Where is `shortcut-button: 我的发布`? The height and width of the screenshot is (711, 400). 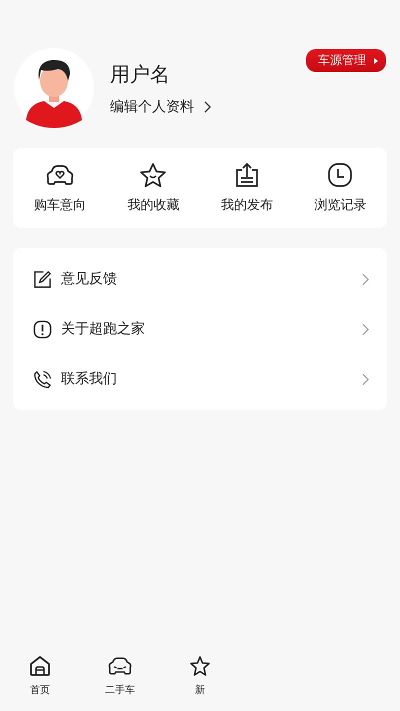 shortcut-button: 我的发布 is located at coordinates (247, 188).